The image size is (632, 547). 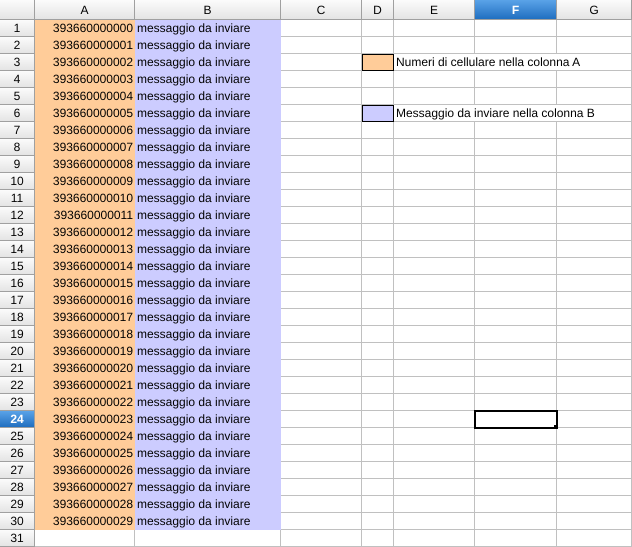 I want to click on column-header: F, so click(x=516, y=10).